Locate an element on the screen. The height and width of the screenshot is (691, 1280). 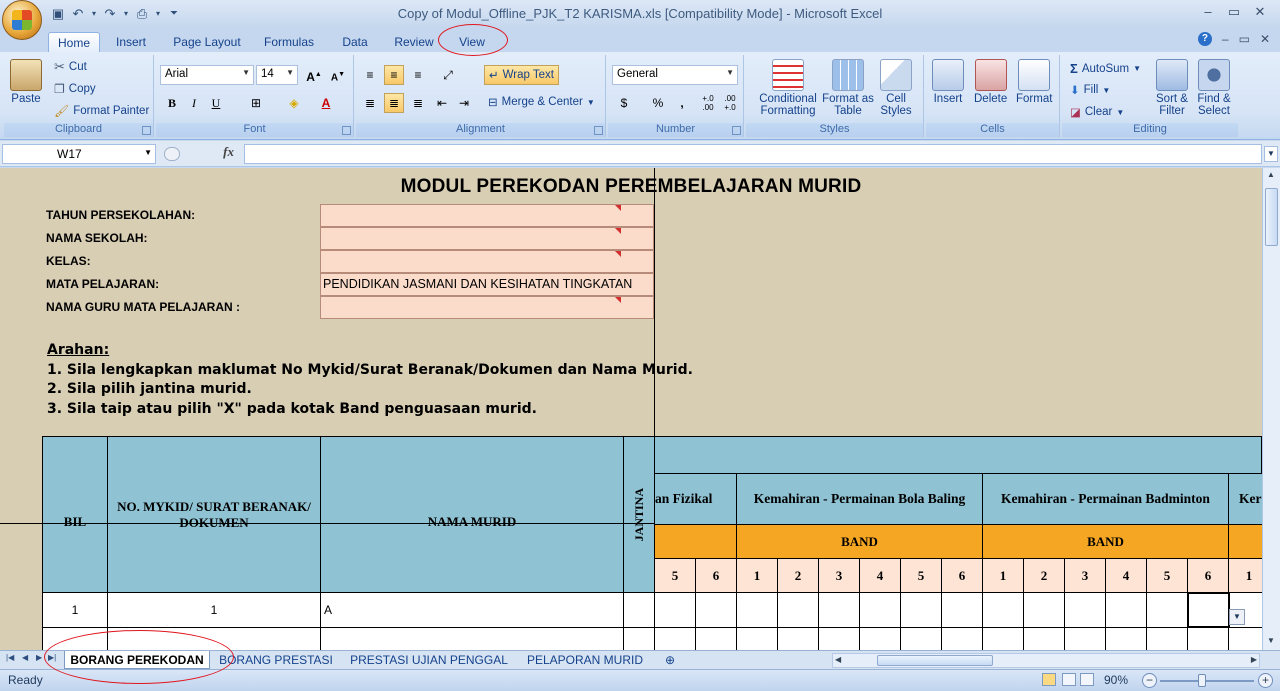
horizontal-scroll-thumb is located at coordinates (935, 660).